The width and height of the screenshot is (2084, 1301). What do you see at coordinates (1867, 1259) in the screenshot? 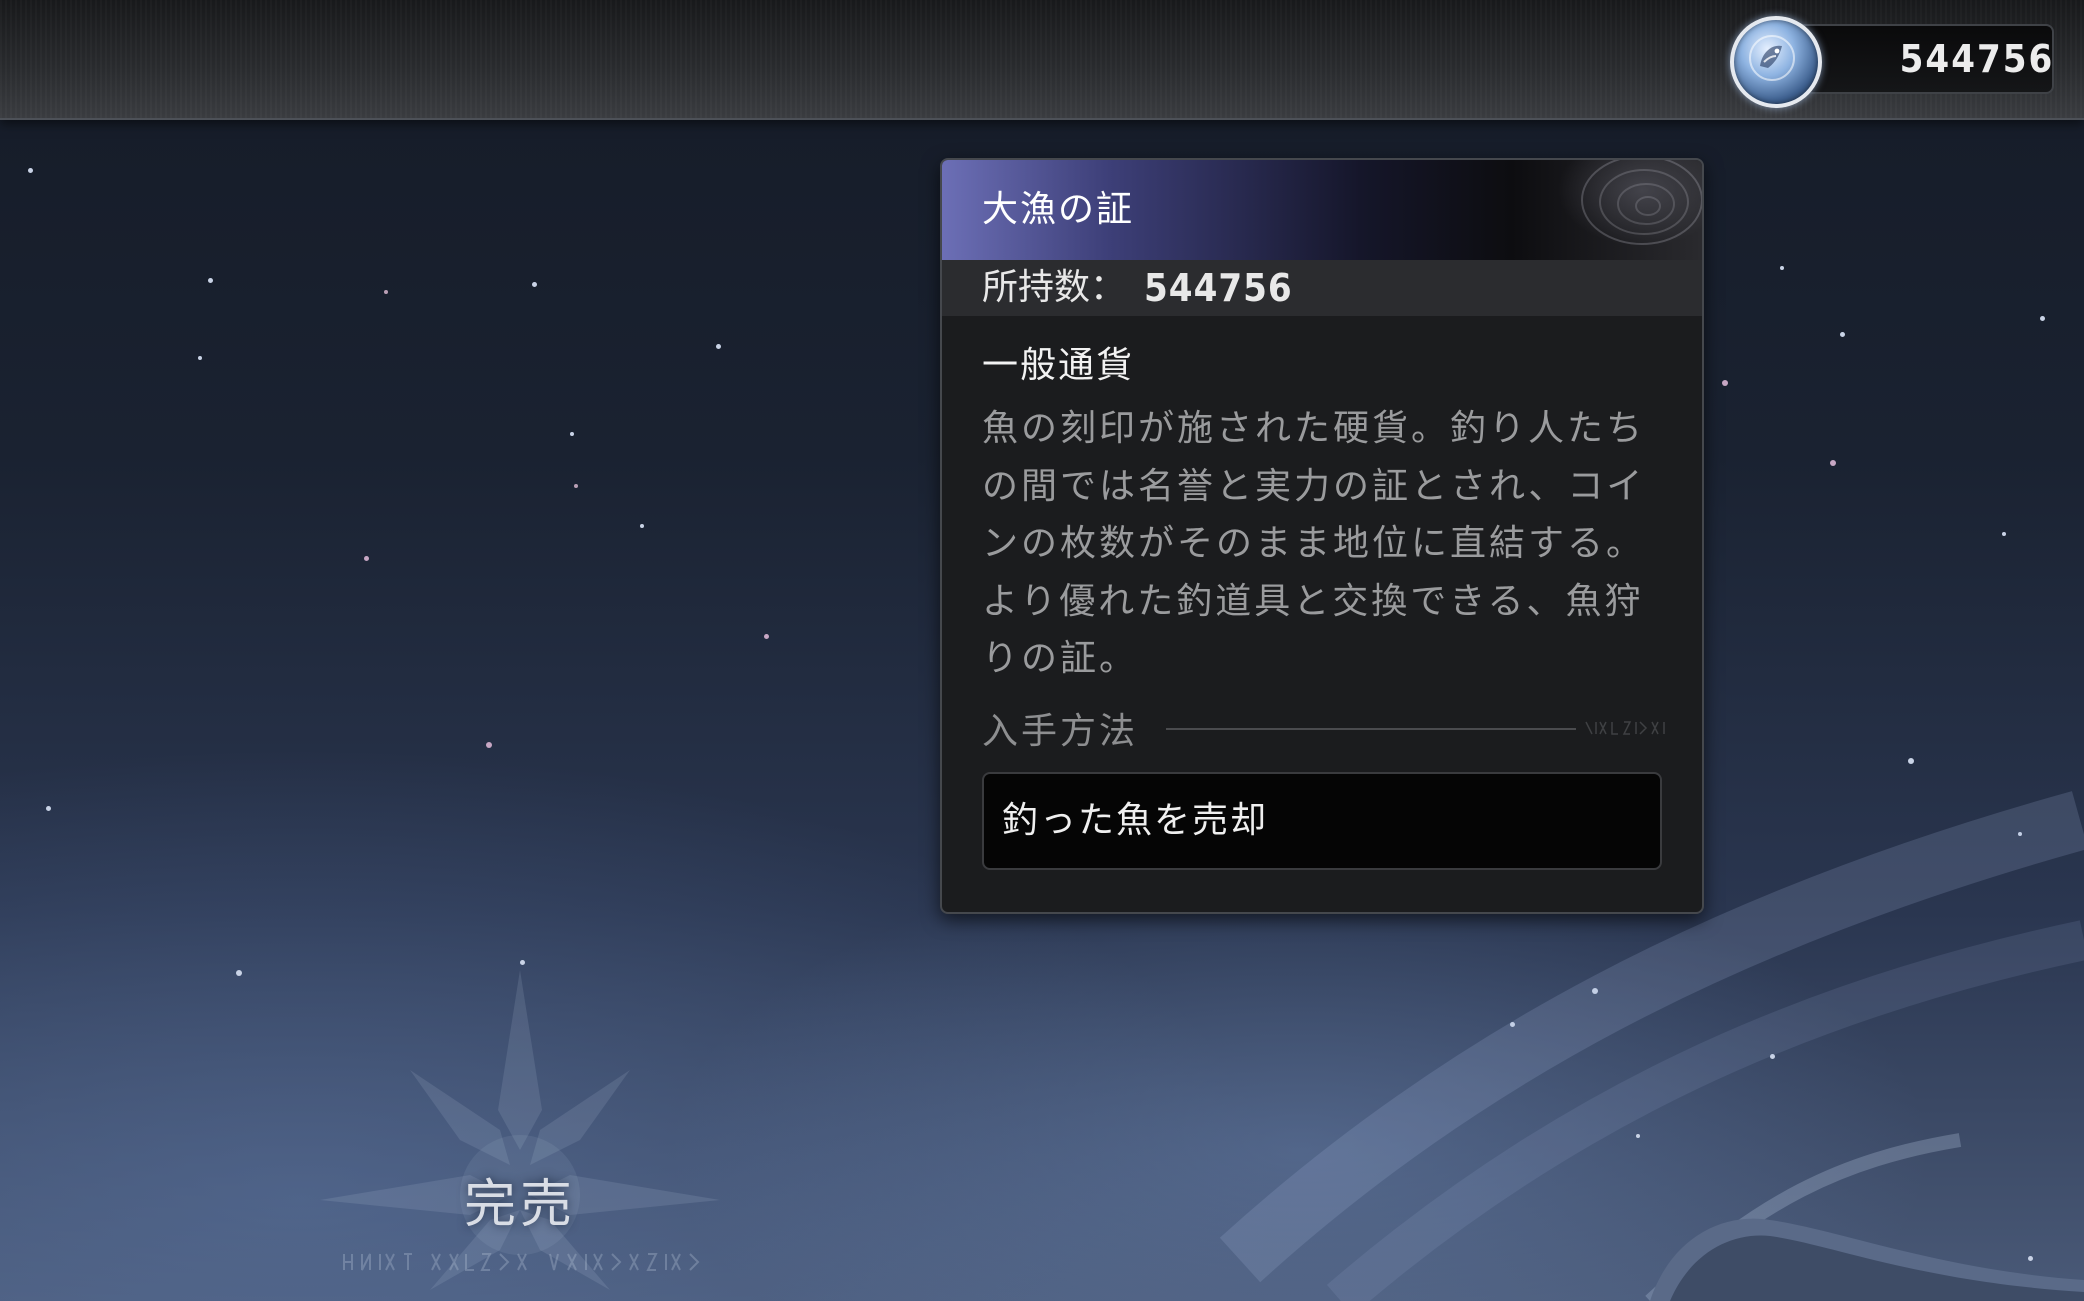
I see `creature-silhouette` at bounding box center [1867, 1259].